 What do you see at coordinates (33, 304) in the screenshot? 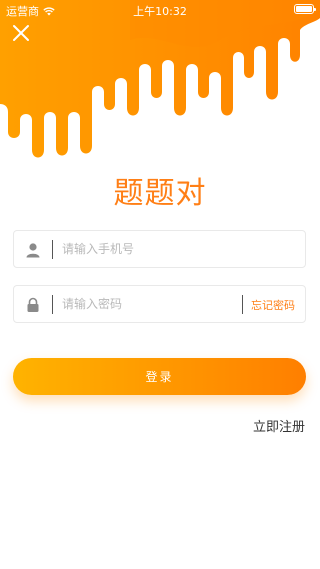
I see `lock-icon` at bounding box center [33, 304].